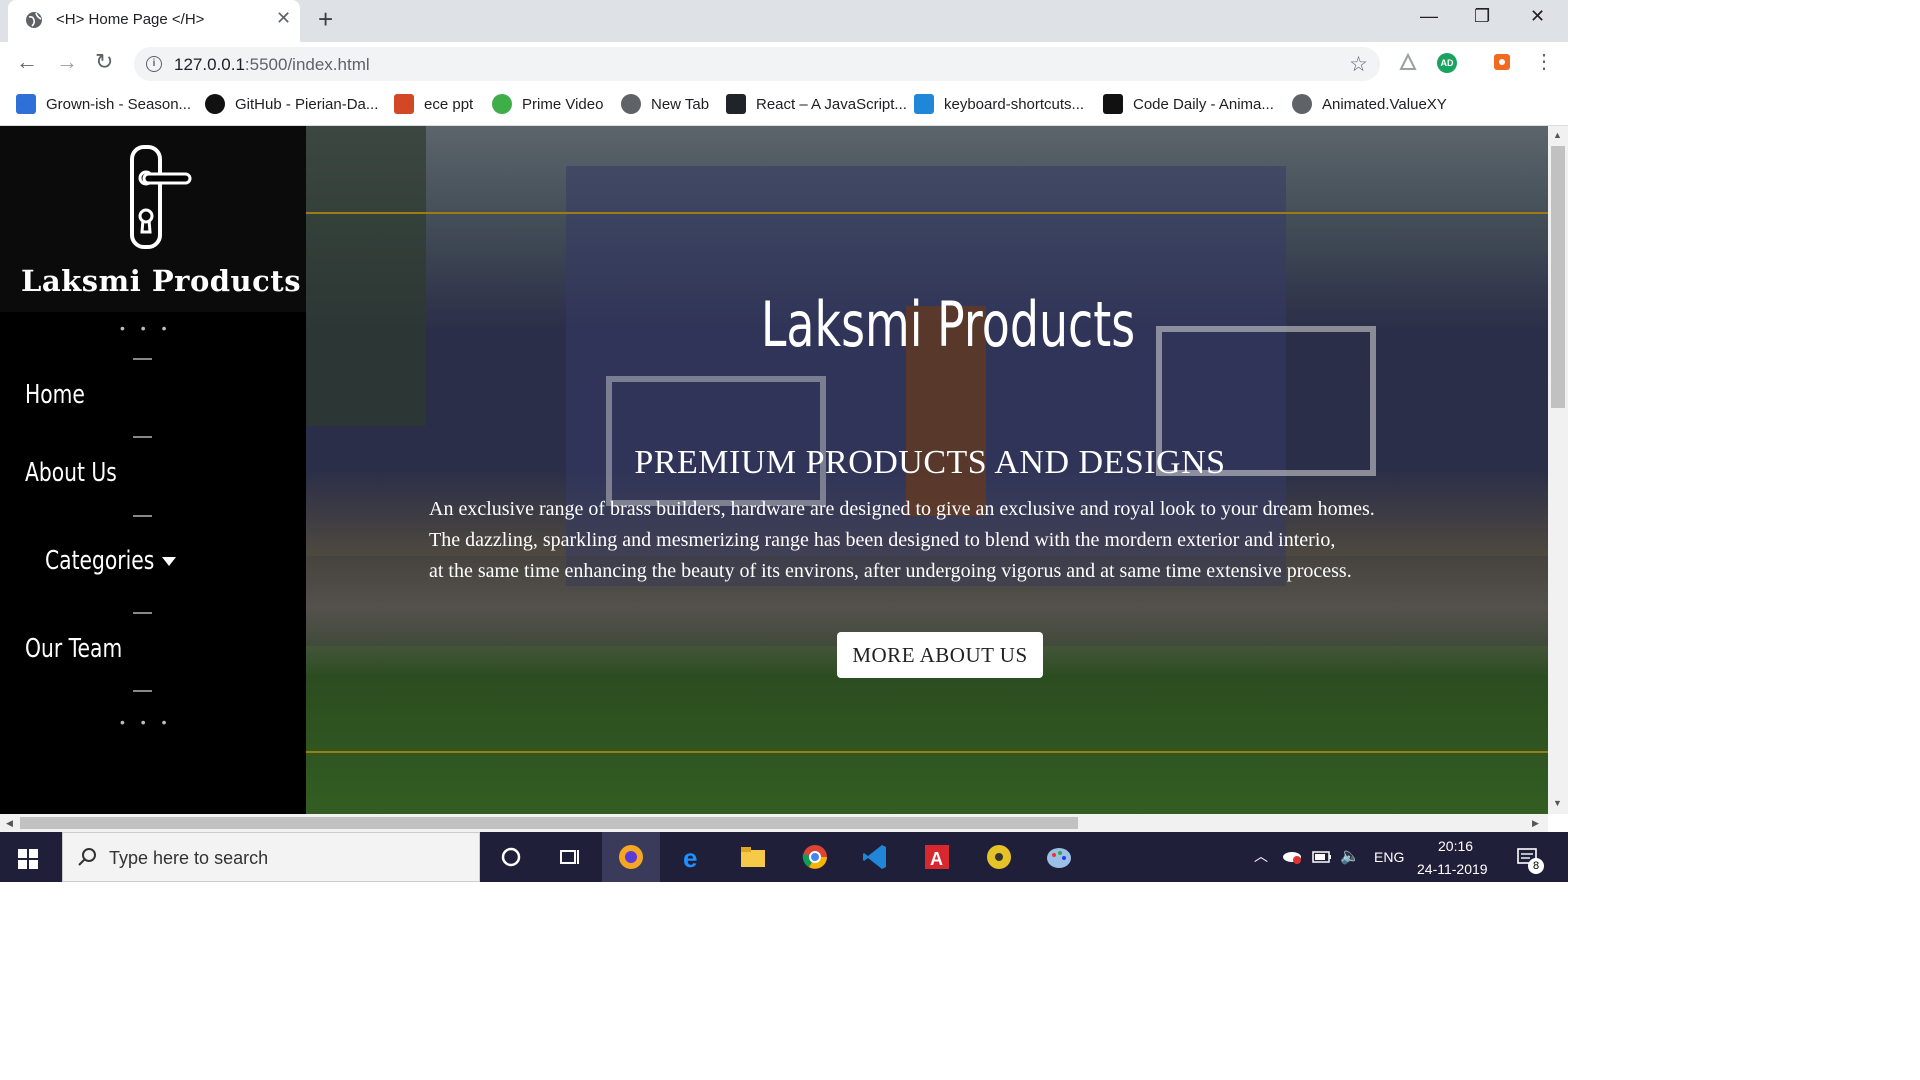  I want to click on volume-icon: 🔈, so click(1350, 856).